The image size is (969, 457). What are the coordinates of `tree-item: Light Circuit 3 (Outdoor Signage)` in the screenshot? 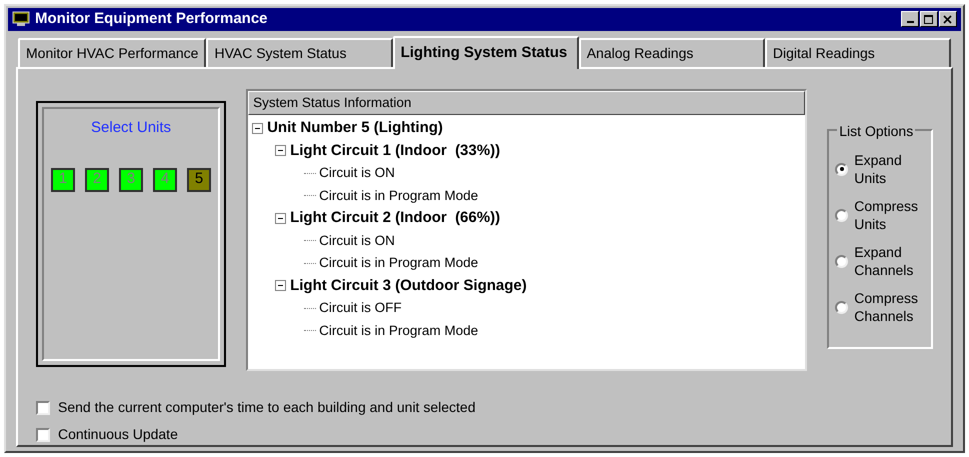 It's located at (408, 285).